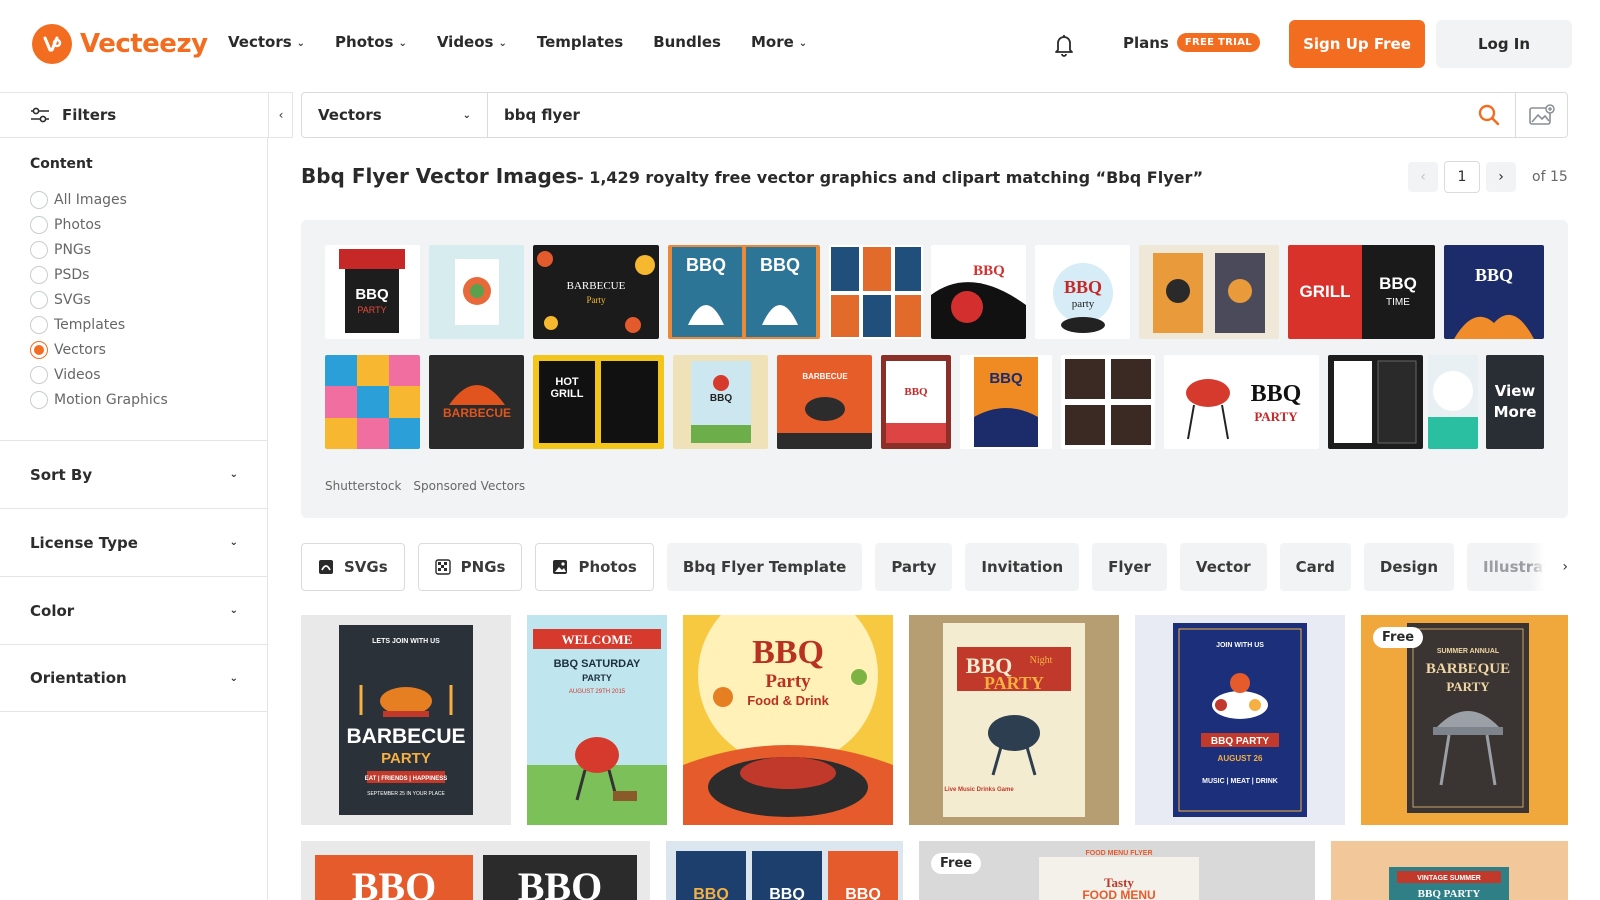 The height and width of the screenshot is (900, 1600). Describe the element at coordinates (1361, 292) in the screenshot. I see `sponsored-thumb: GRILL BBQ TIME` at that location.